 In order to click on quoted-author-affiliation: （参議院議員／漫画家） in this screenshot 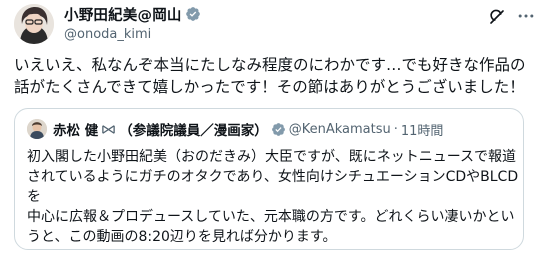, I will do `click(193, 129)`.